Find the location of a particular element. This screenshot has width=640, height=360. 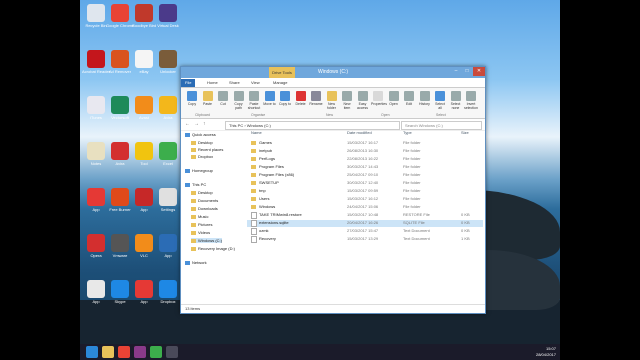

nav-item: Quick access is located at coordinates (200, 134).